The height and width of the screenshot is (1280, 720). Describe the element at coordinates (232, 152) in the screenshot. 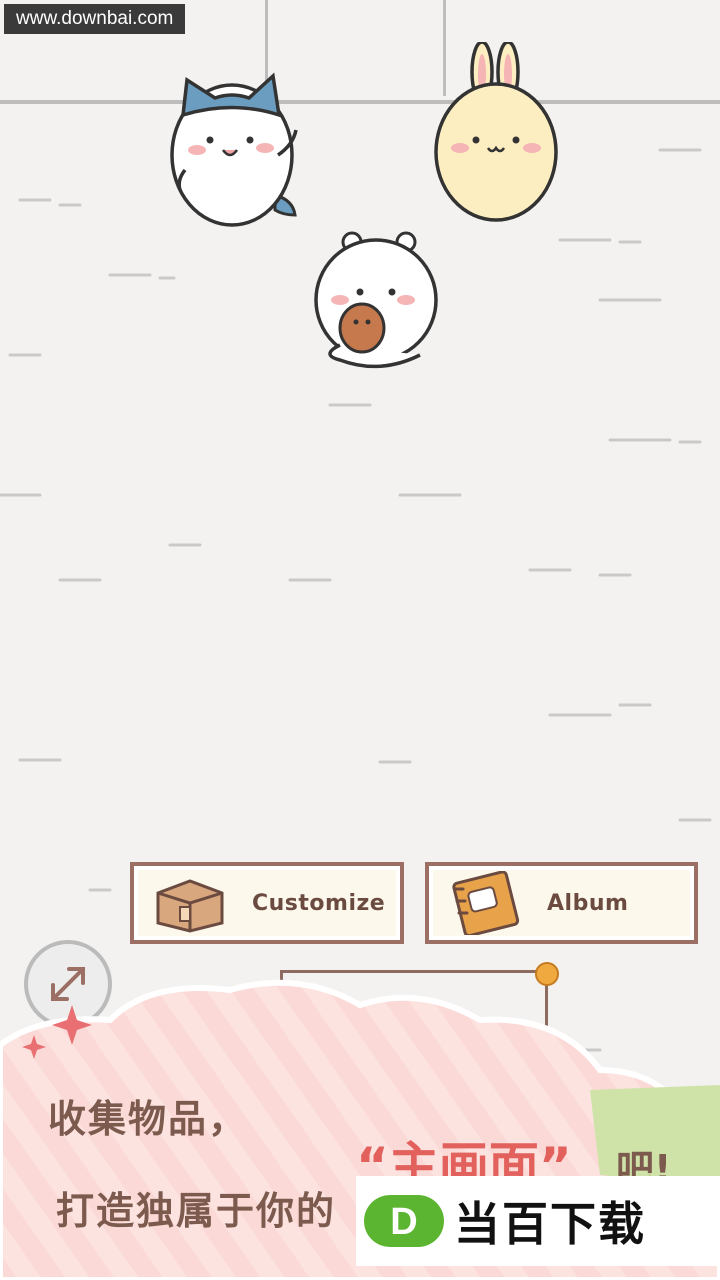

I see `cat-character` at that location.